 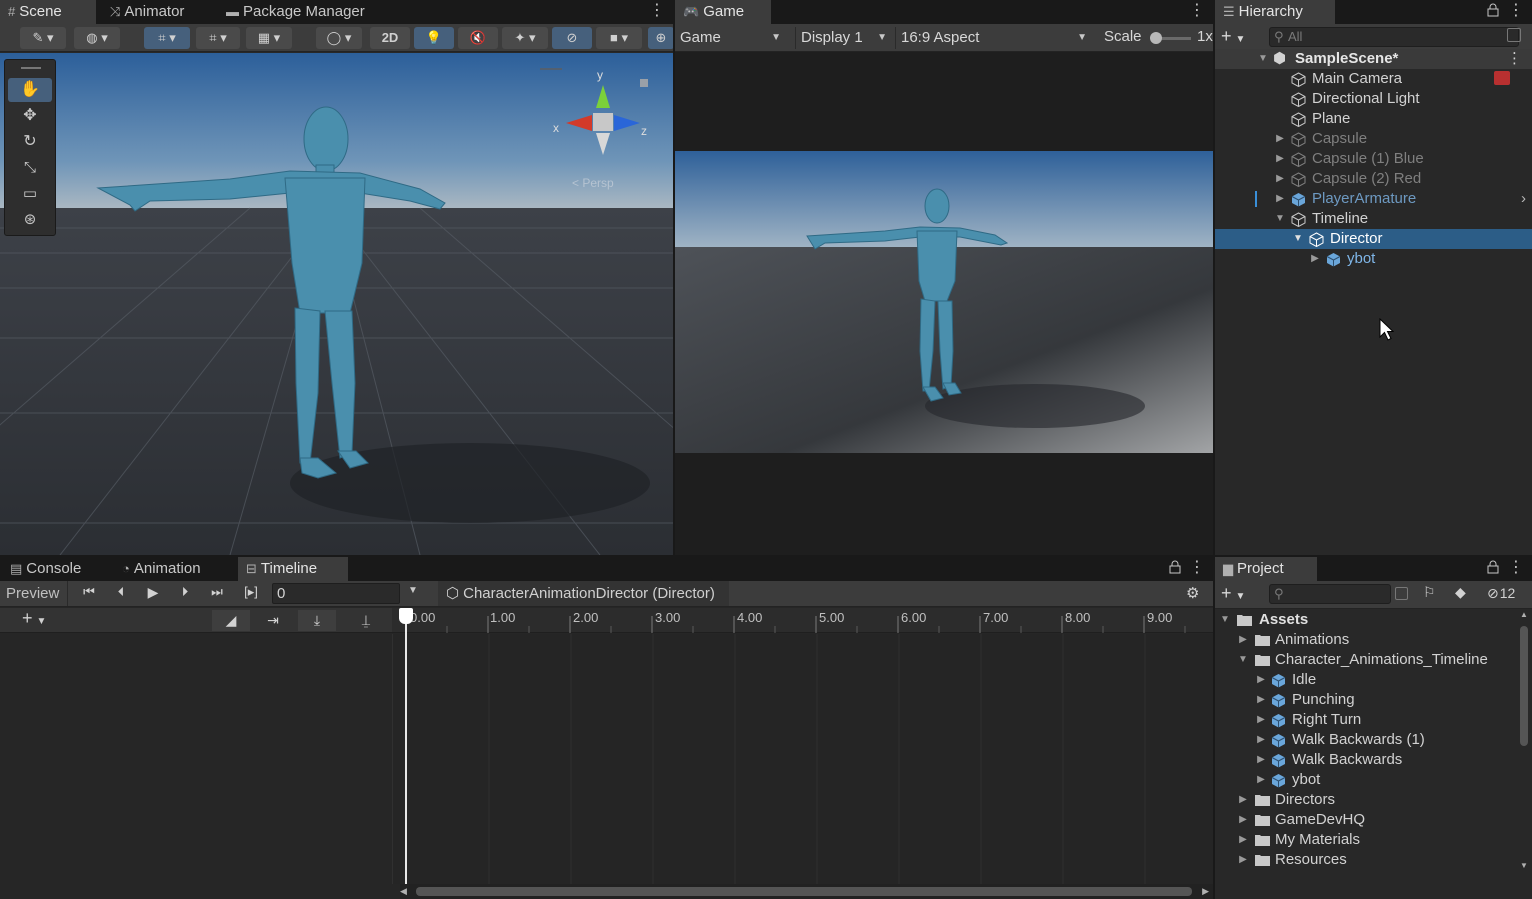 What do you see at coordinates (1373, 179) in the screenshot?
I see `hierarchy-item-capsule-red: ▶ Capsule (2) Red` at bounding box center [1373, 179].